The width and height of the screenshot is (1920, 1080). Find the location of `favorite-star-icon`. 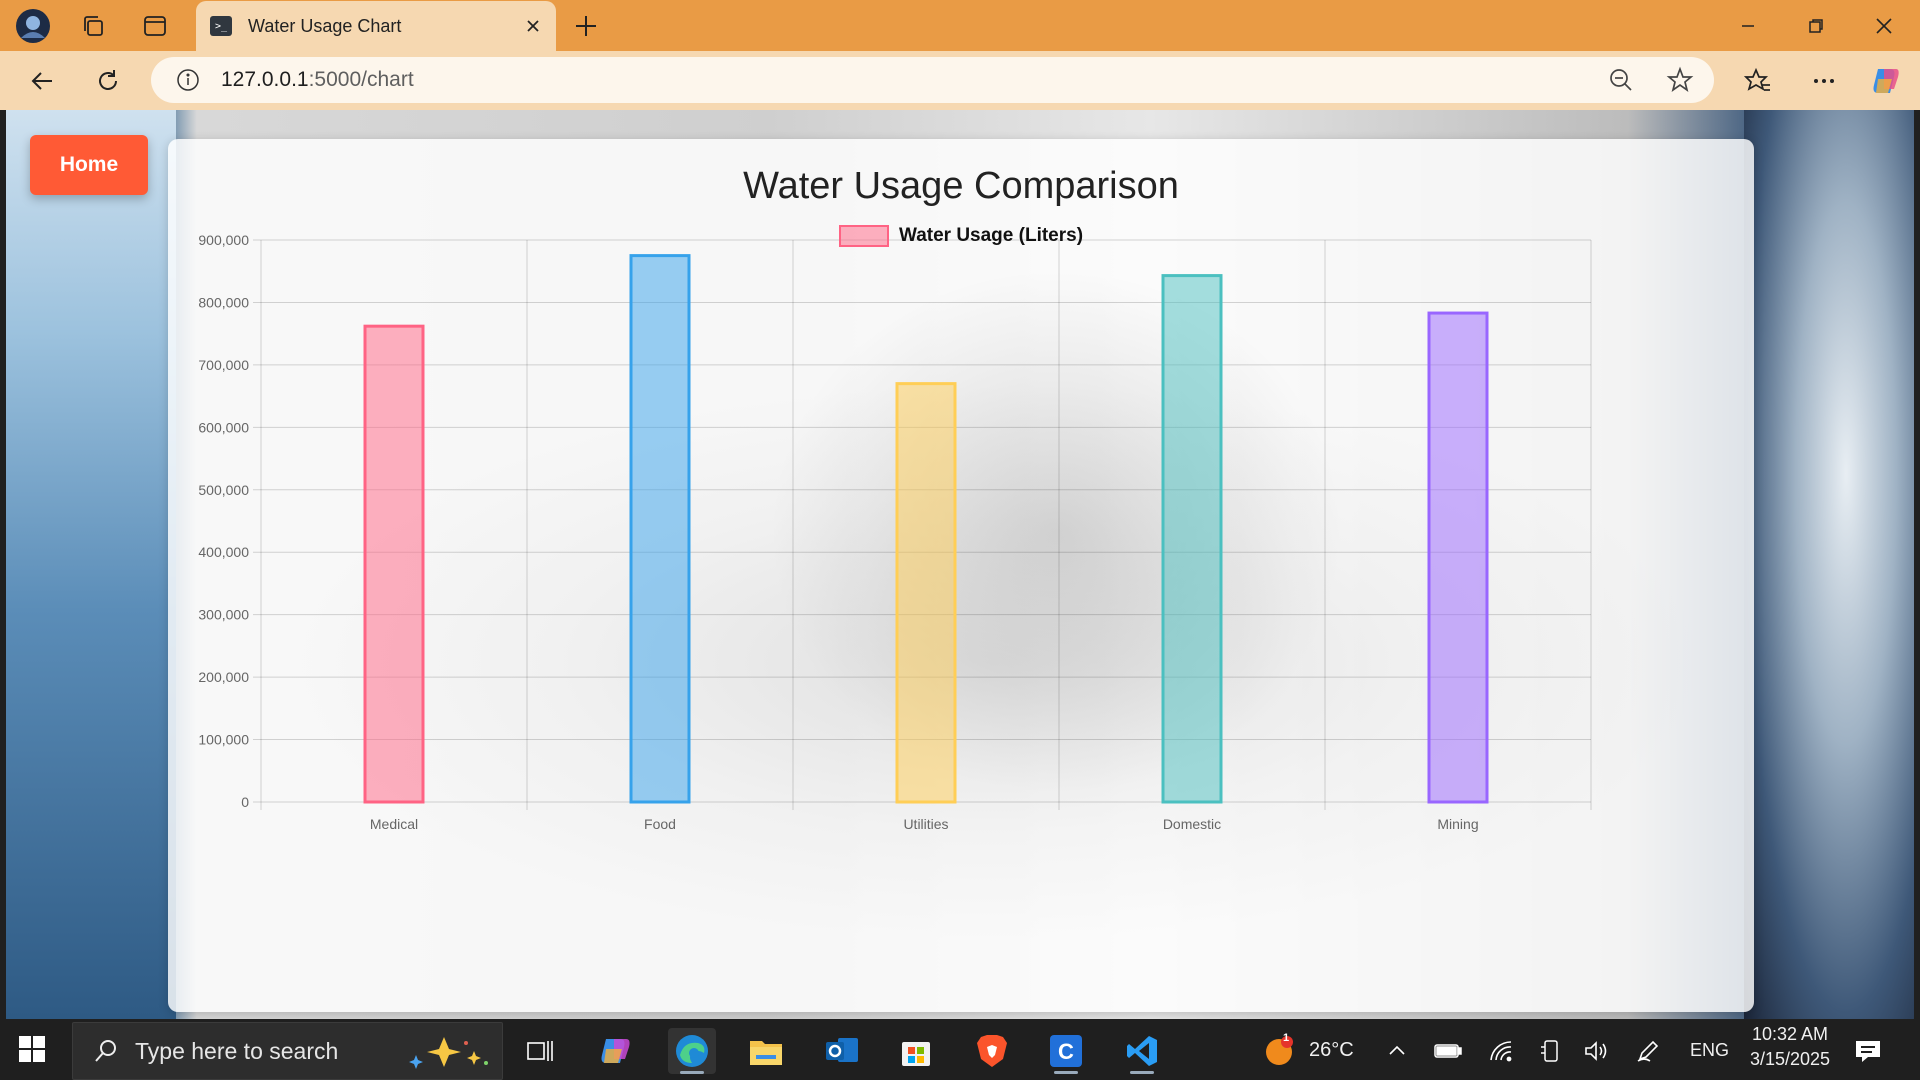

favorite-star-icon is located at coordinates (1680, 80).